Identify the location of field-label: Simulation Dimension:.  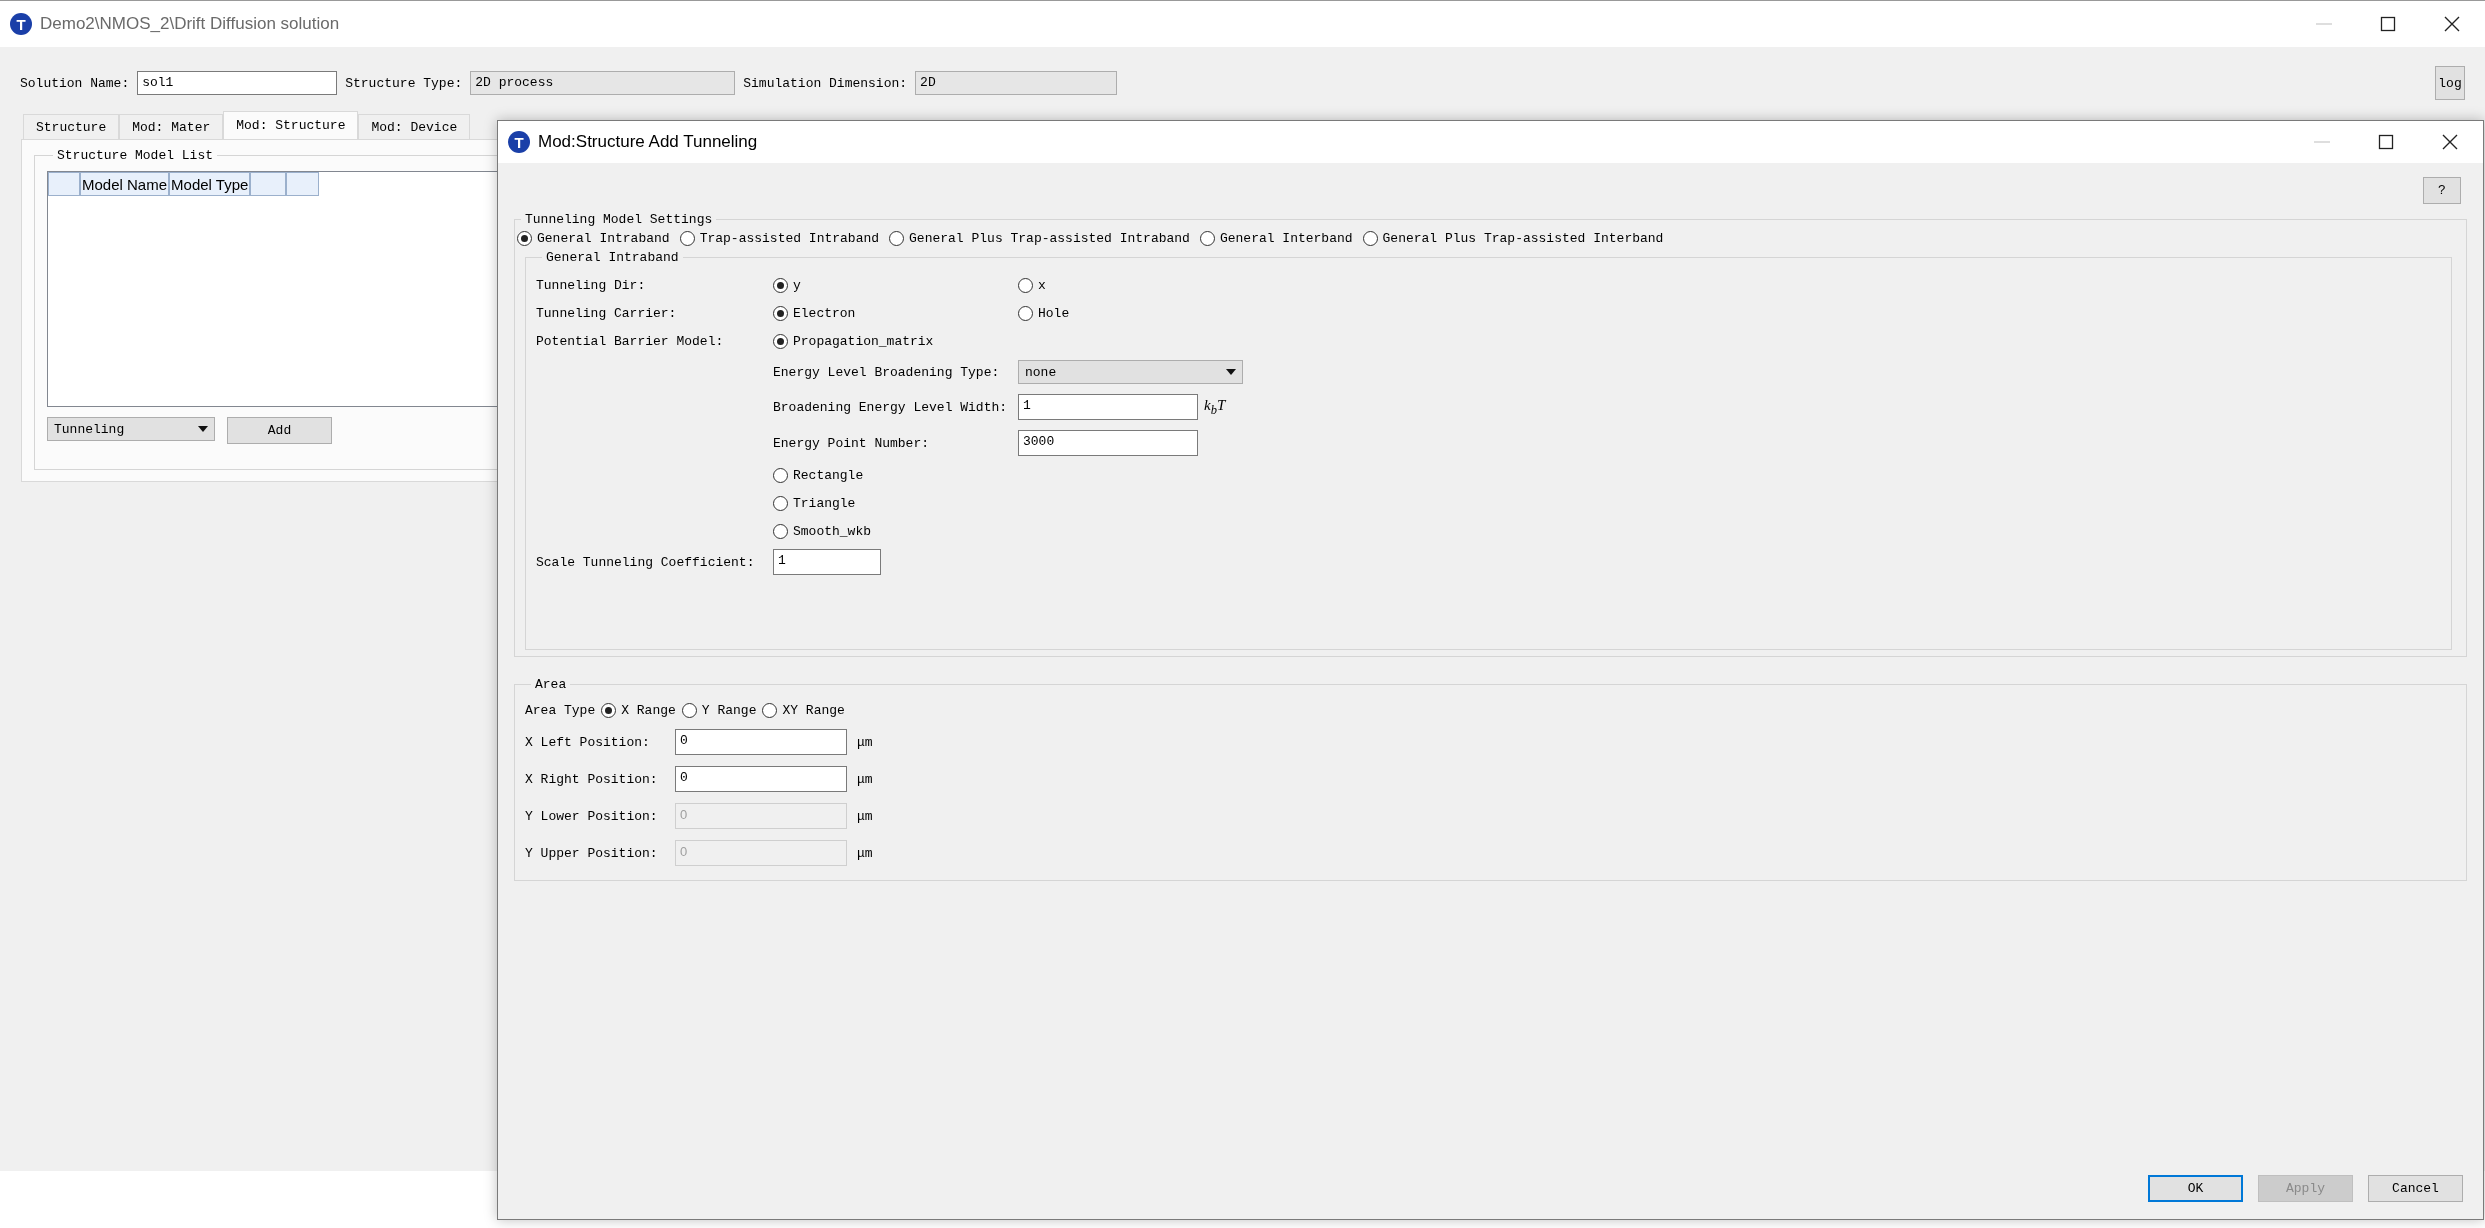
(825, 83).